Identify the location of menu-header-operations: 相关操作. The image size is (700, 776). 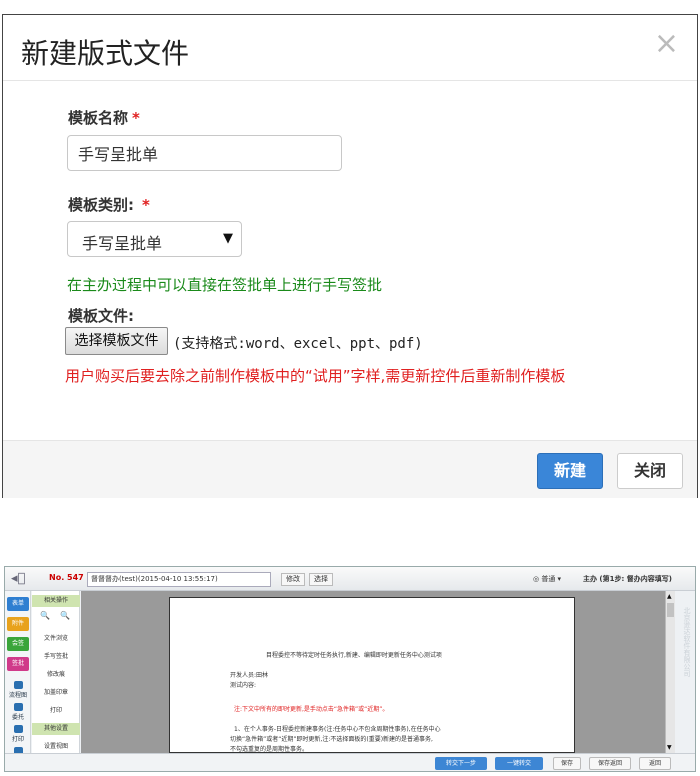
(56, 601).